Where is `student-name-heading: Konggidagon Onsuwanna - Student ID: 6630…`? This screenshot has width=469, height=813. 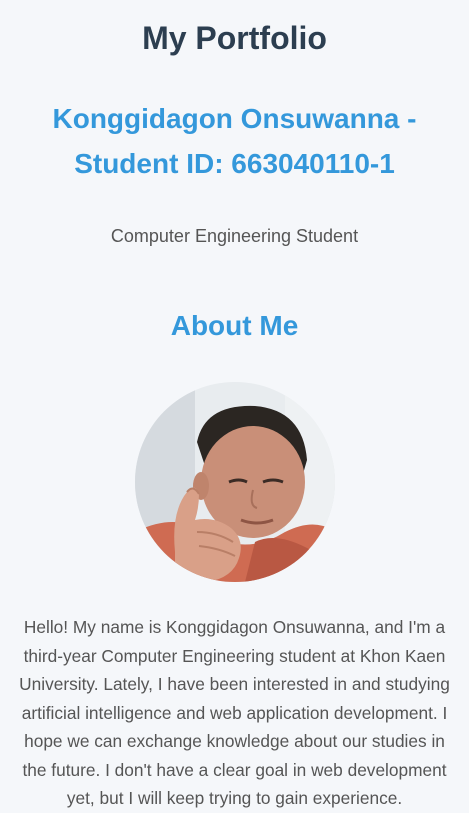 student-name-heading: Konggidagon Onsuwanna - Student ID: 6630… is located at coordinates (234, 141).